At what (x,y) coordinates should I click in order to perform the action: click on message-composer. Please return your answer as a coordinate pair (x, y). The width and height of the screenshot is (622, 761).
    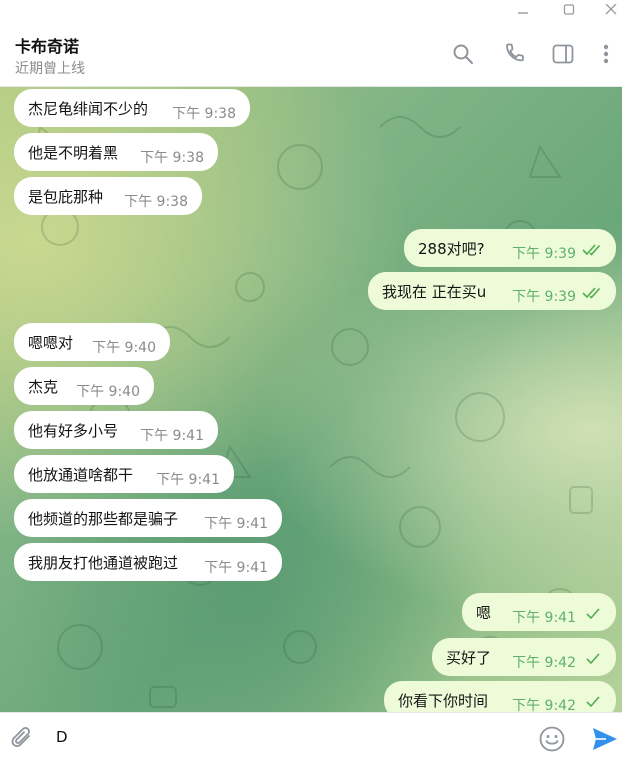
    Looking at the image, I should click on (311, 736).